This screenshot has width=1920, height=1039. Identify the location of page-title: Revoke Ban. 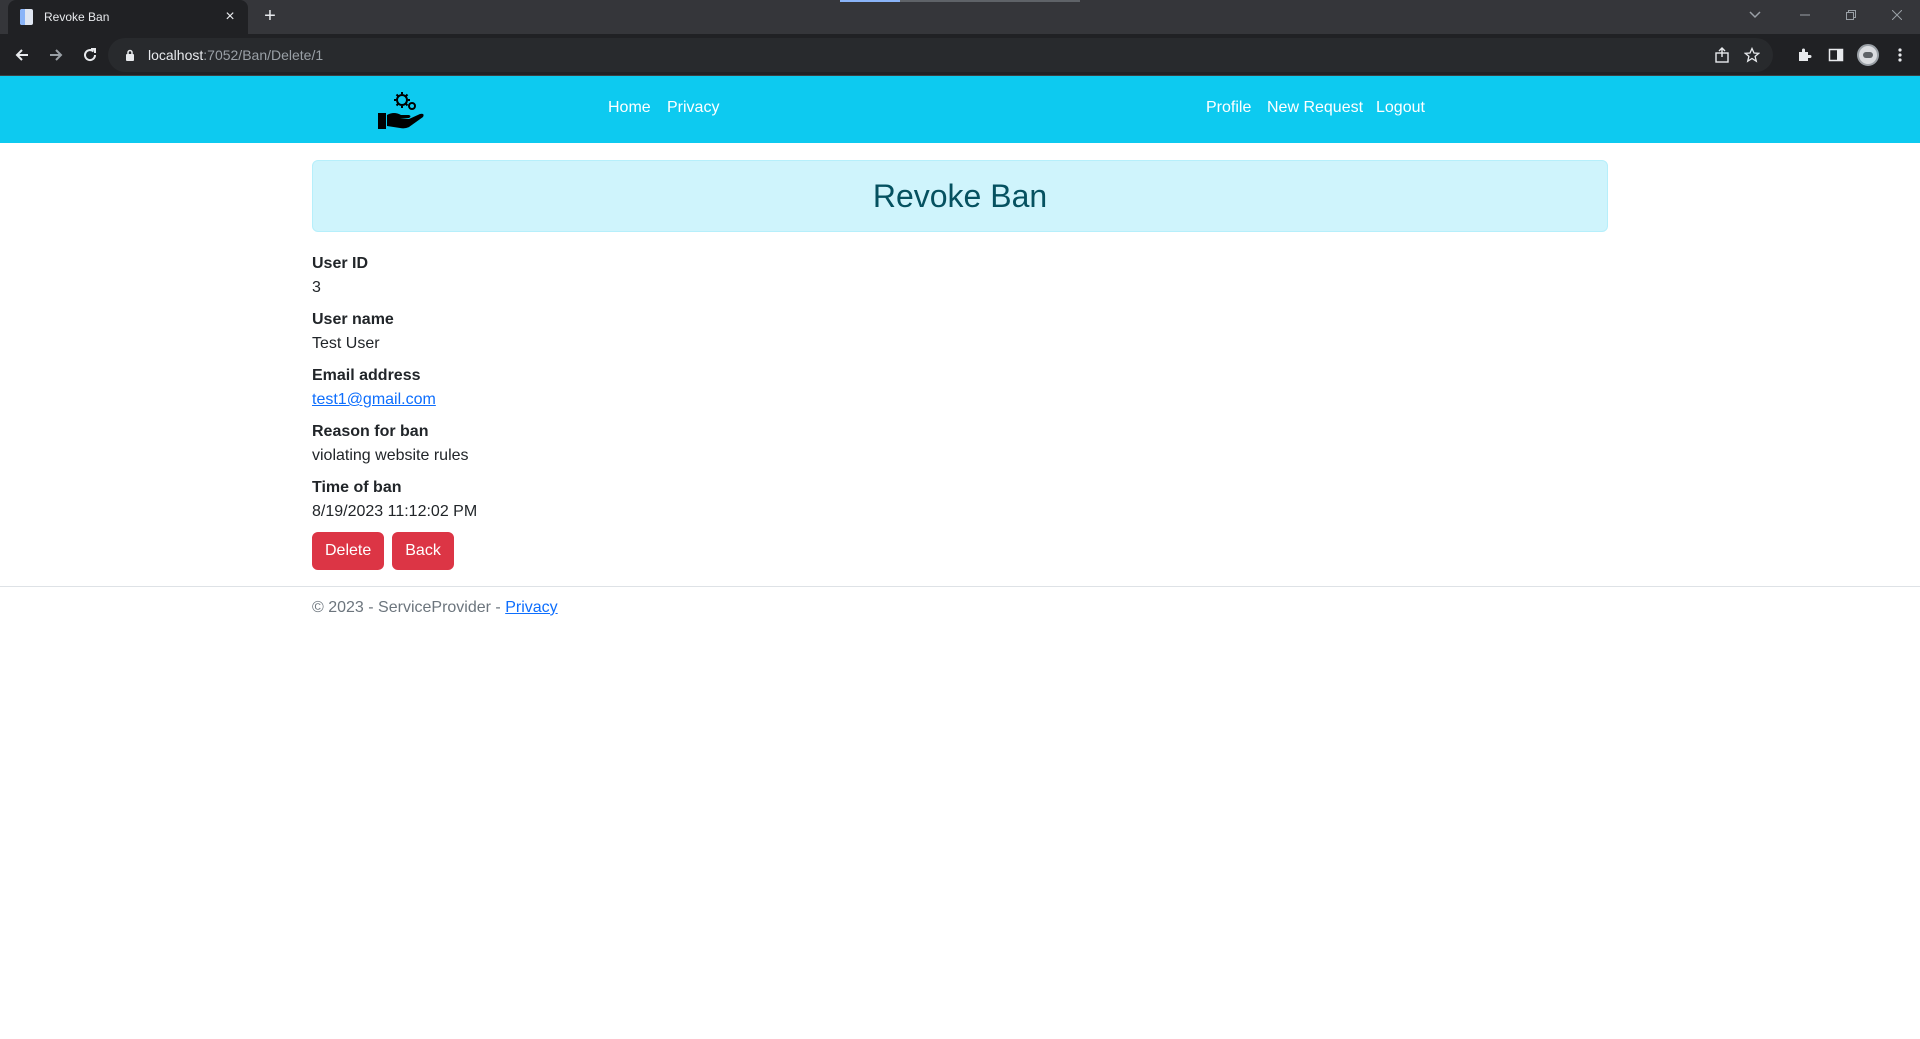
(960, 195).